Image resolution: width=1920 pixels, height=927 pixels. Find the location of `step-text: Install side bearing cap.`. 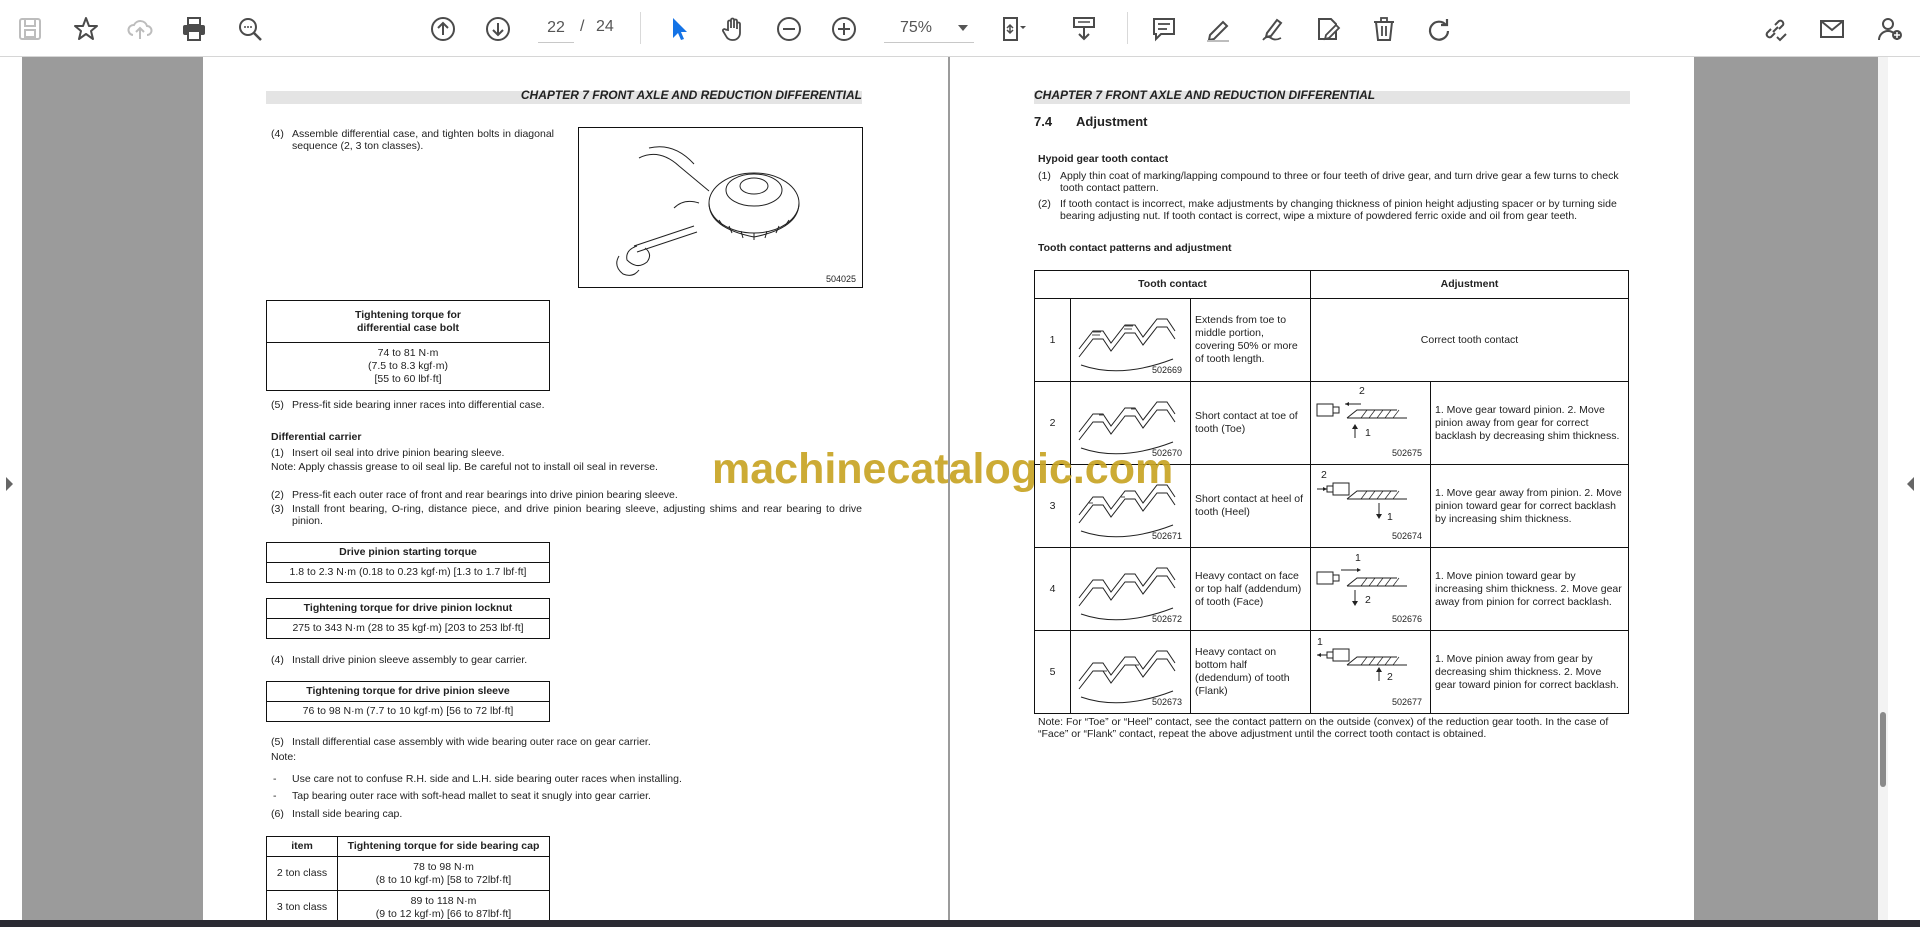

step-text: Install side bearing cap. is located at coordinates (347, 814).